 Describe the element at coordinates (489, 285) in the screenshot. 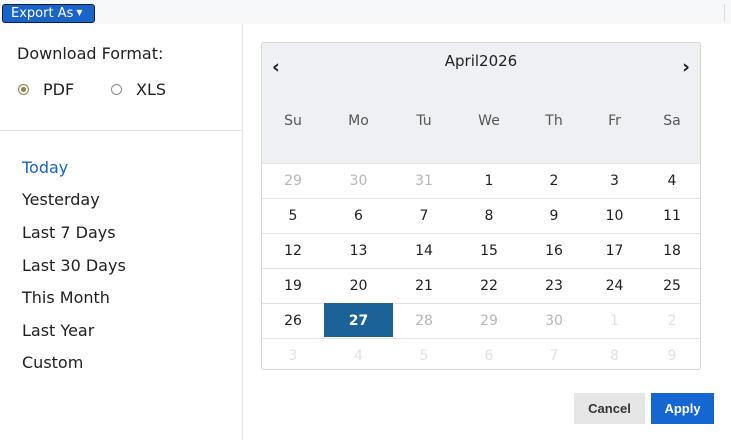

I see `calendar-day: 22` at that location.